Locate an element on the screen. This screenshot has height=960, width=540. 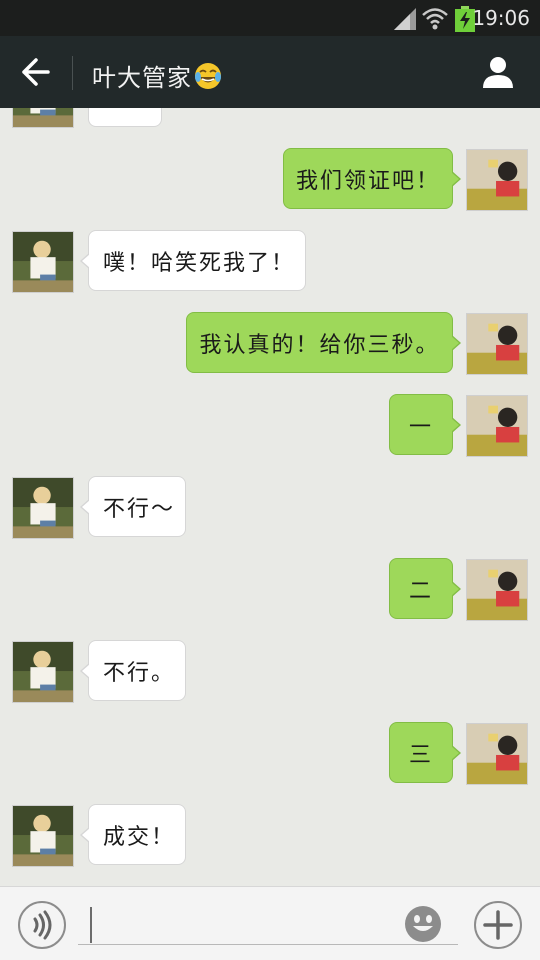
message-text: 一 is located at coordinates (420, 427).